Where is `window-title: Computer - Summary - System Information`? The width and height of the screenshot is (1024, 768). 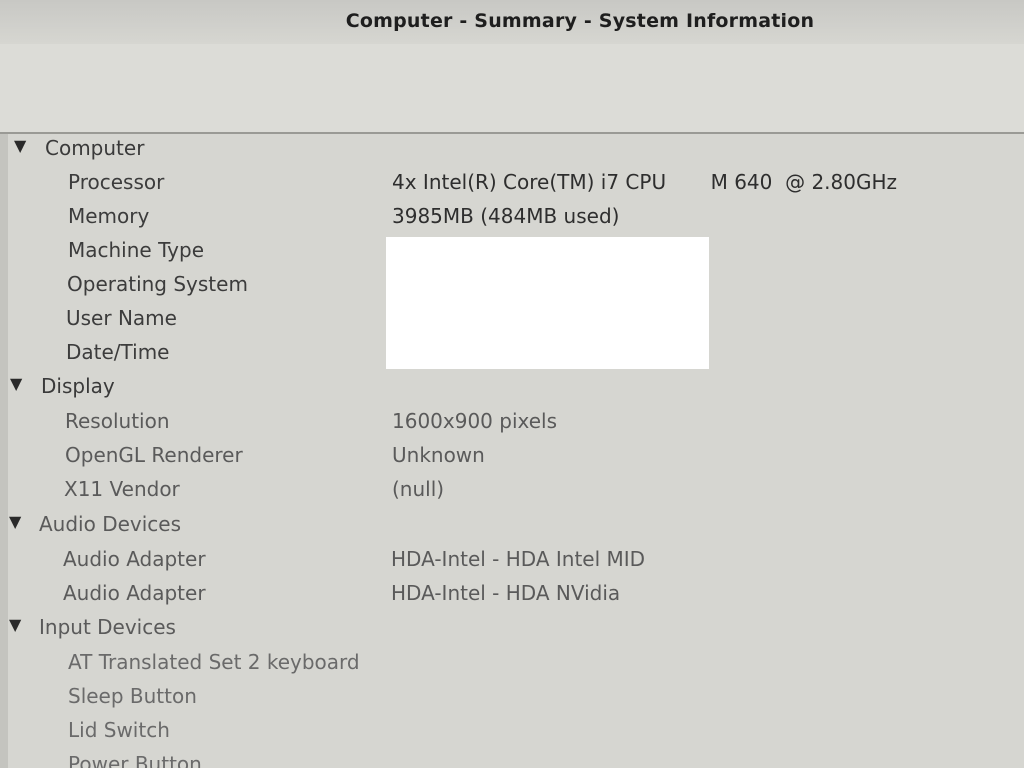
window-title: Computer - Summary - System Information is located at coordinates (580, 21).